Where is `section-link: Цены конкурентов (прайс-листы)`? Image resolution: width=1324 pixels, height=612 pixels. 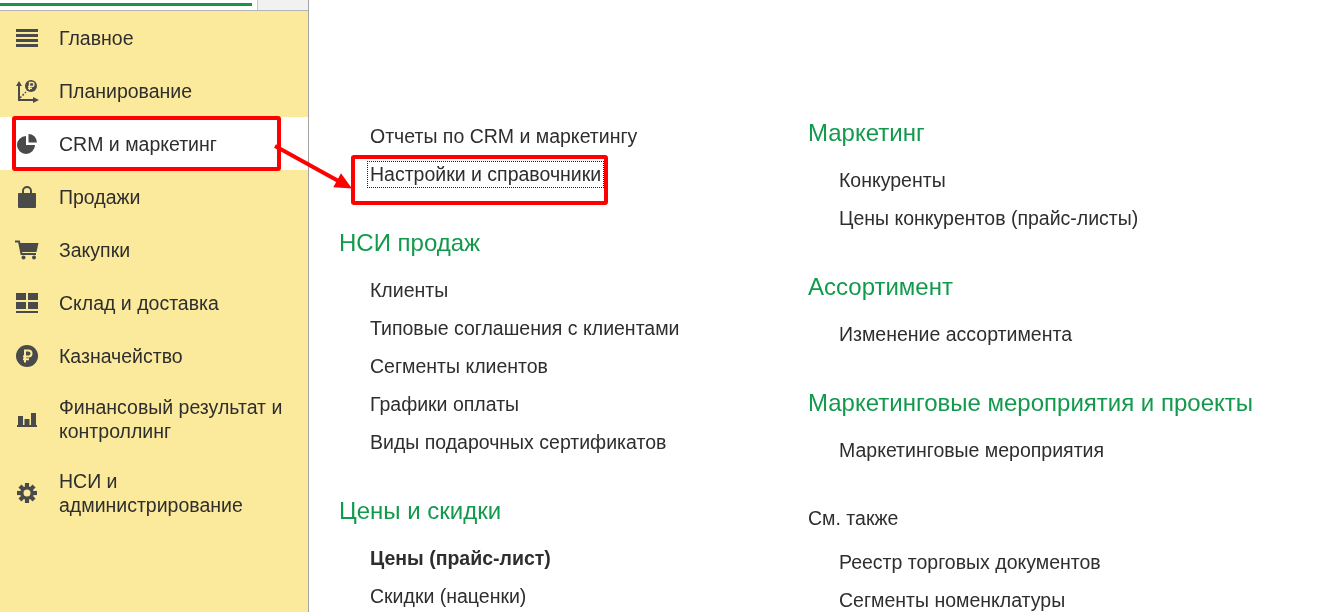 section-link: Цены конкурентов (прайс-листы) is located at coordinates (989, 218).